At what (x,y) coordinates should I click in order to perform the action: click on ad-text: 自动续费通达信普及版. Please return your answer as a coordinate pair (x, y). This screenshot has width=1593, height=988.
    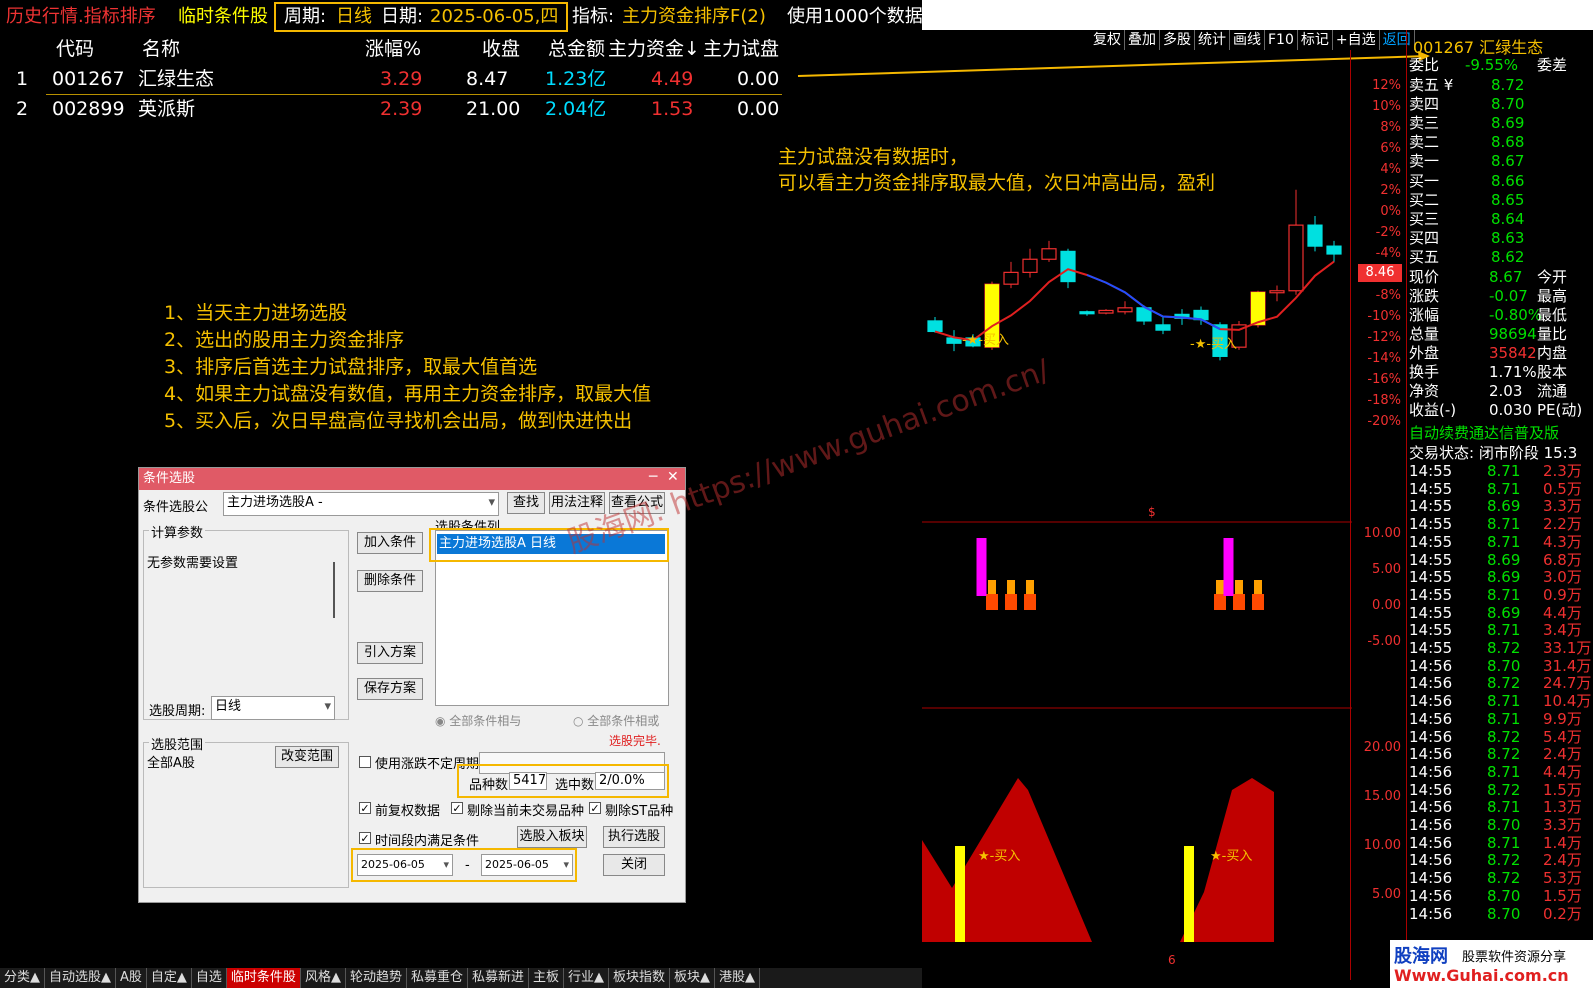
    Looking at the image, I should click on (1484, 432).